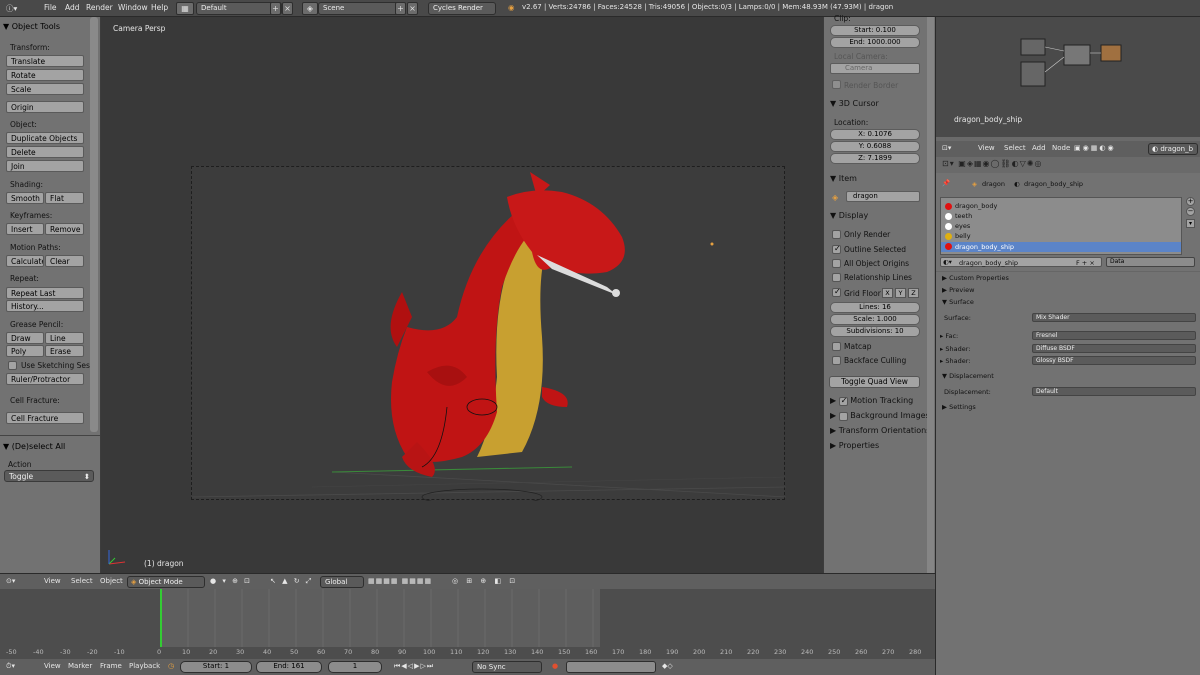  Describe the element at coordinates (1068, 77) in the screenshot. I see `node-editor: dragon_body_ship` at that location.